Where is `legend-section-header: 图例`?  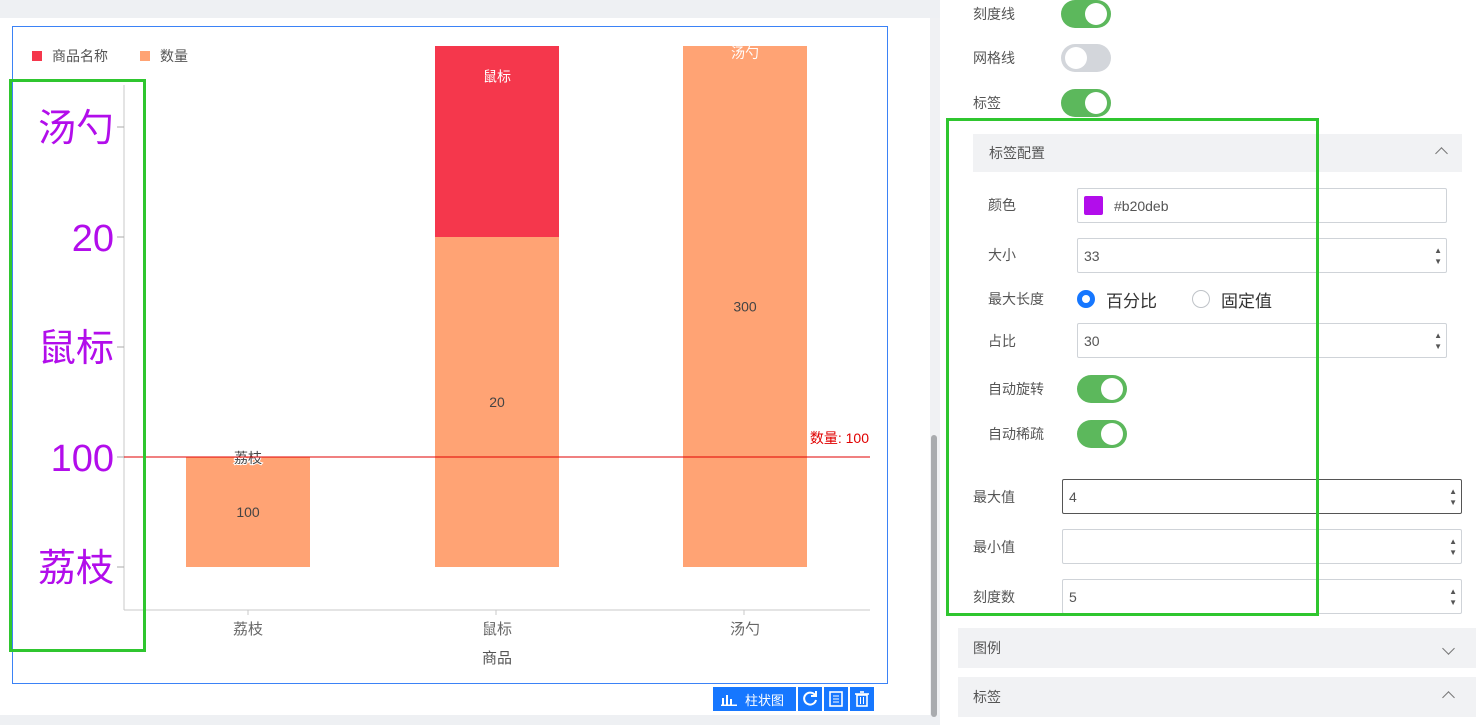 legend-section-header: 图例 is located at coordinates (1217, 648).